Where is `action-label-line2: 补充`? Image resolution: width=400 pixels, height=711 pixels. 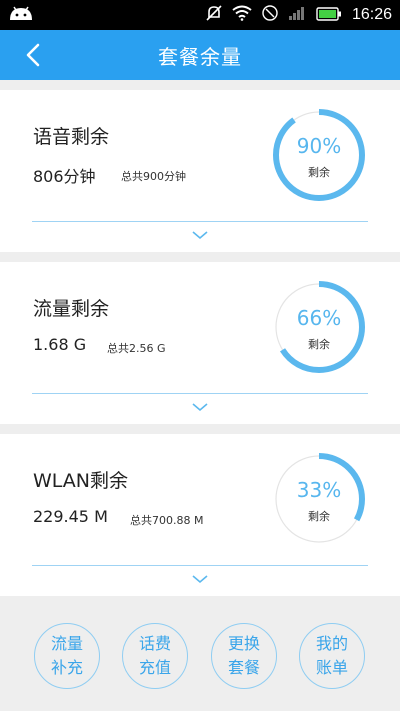
action-label-line2: 补充 is located at coordinates (66, 667).